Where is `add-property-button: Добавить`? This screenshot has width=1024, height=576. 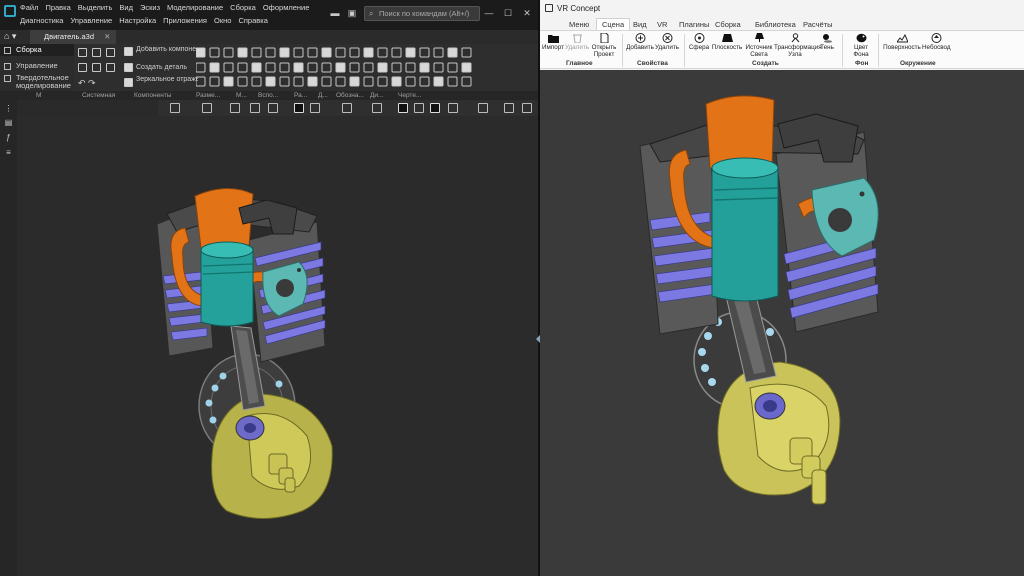
add-property-button: Добавить is located at coordinates (640, 41).